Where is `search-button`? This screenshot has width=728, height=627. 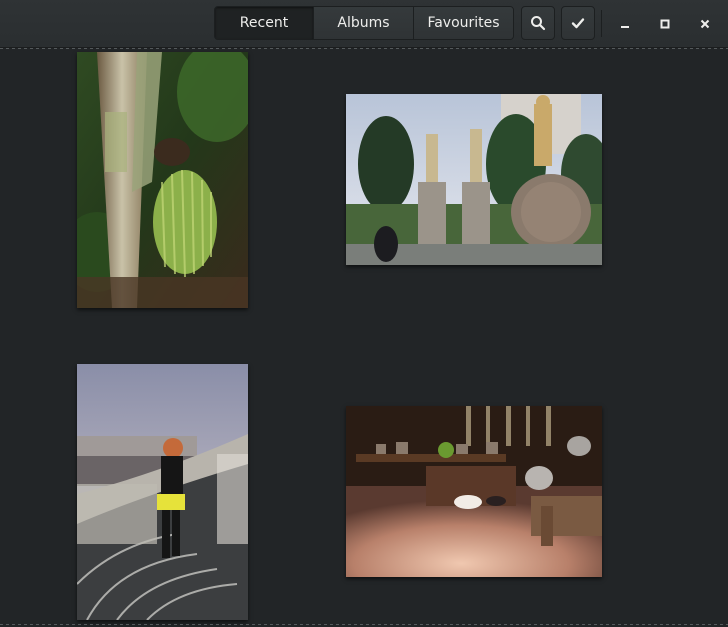 search-button is located at coordinates (538, 23).